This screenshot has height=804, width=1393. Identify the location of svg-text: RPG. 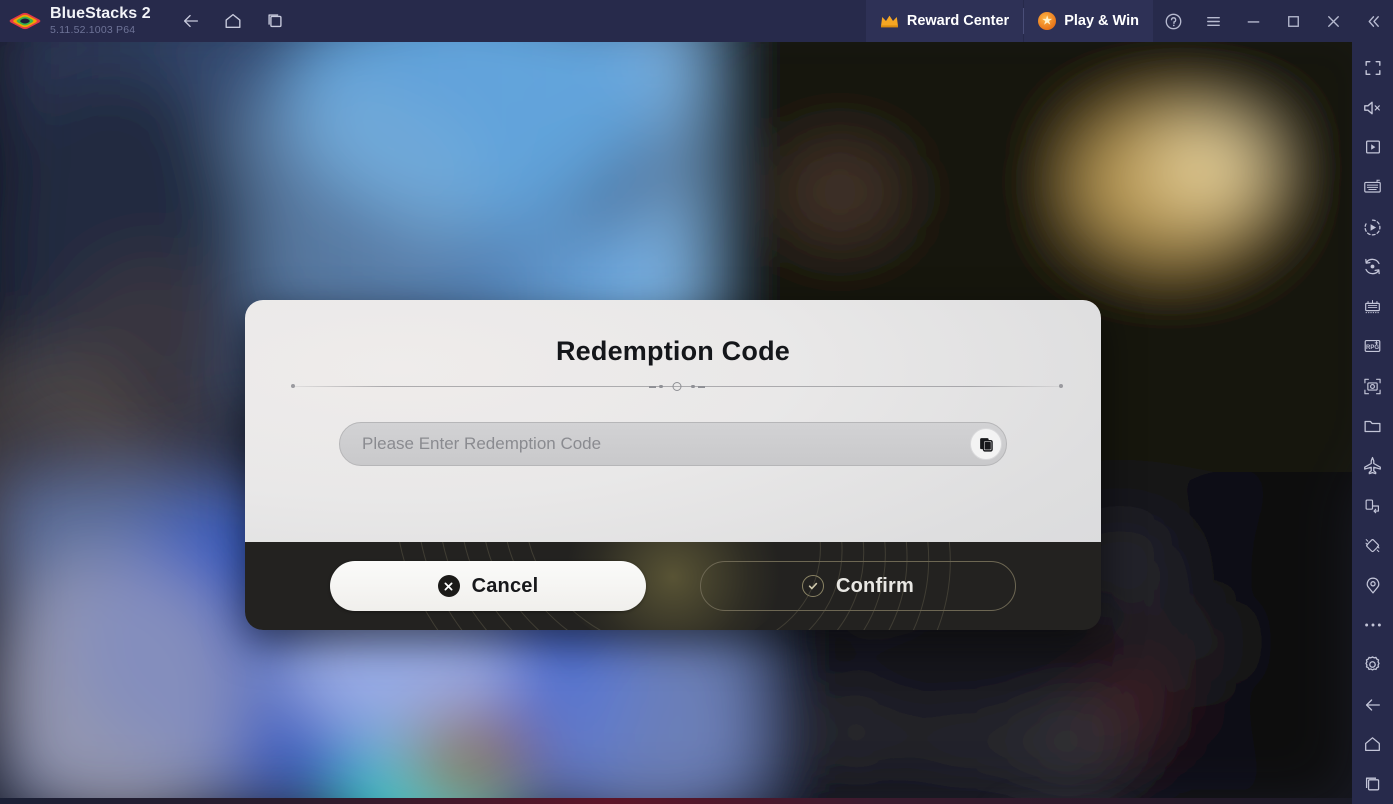
(1372, 349).